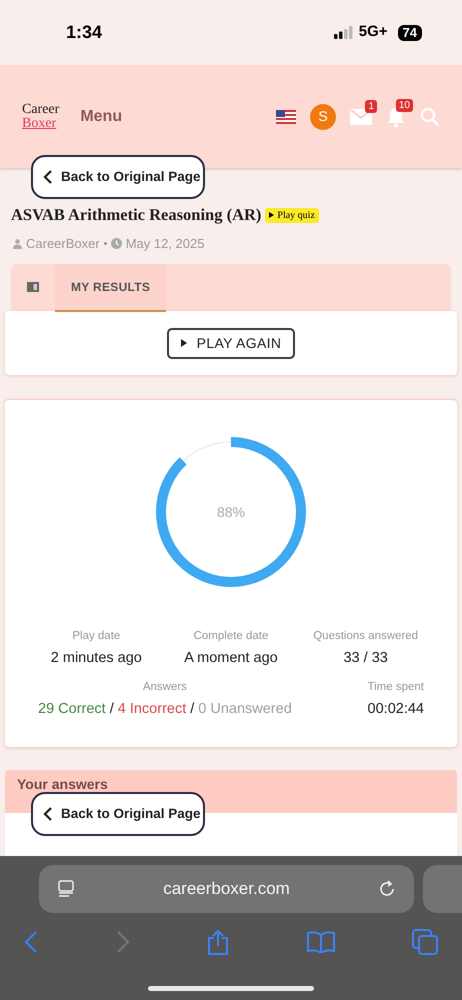 The image size is (462, 1000). Describe the element at coordinates (361, 116) in the screenshot. I see `mail-icon` at that location.